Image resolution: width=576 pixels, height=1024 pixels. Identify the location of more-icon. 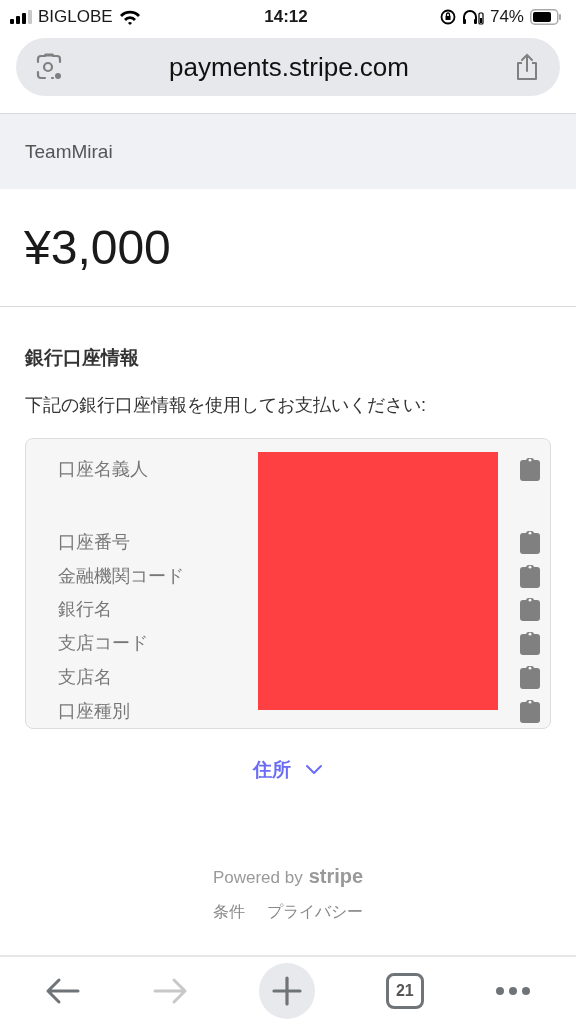
(512, 990).